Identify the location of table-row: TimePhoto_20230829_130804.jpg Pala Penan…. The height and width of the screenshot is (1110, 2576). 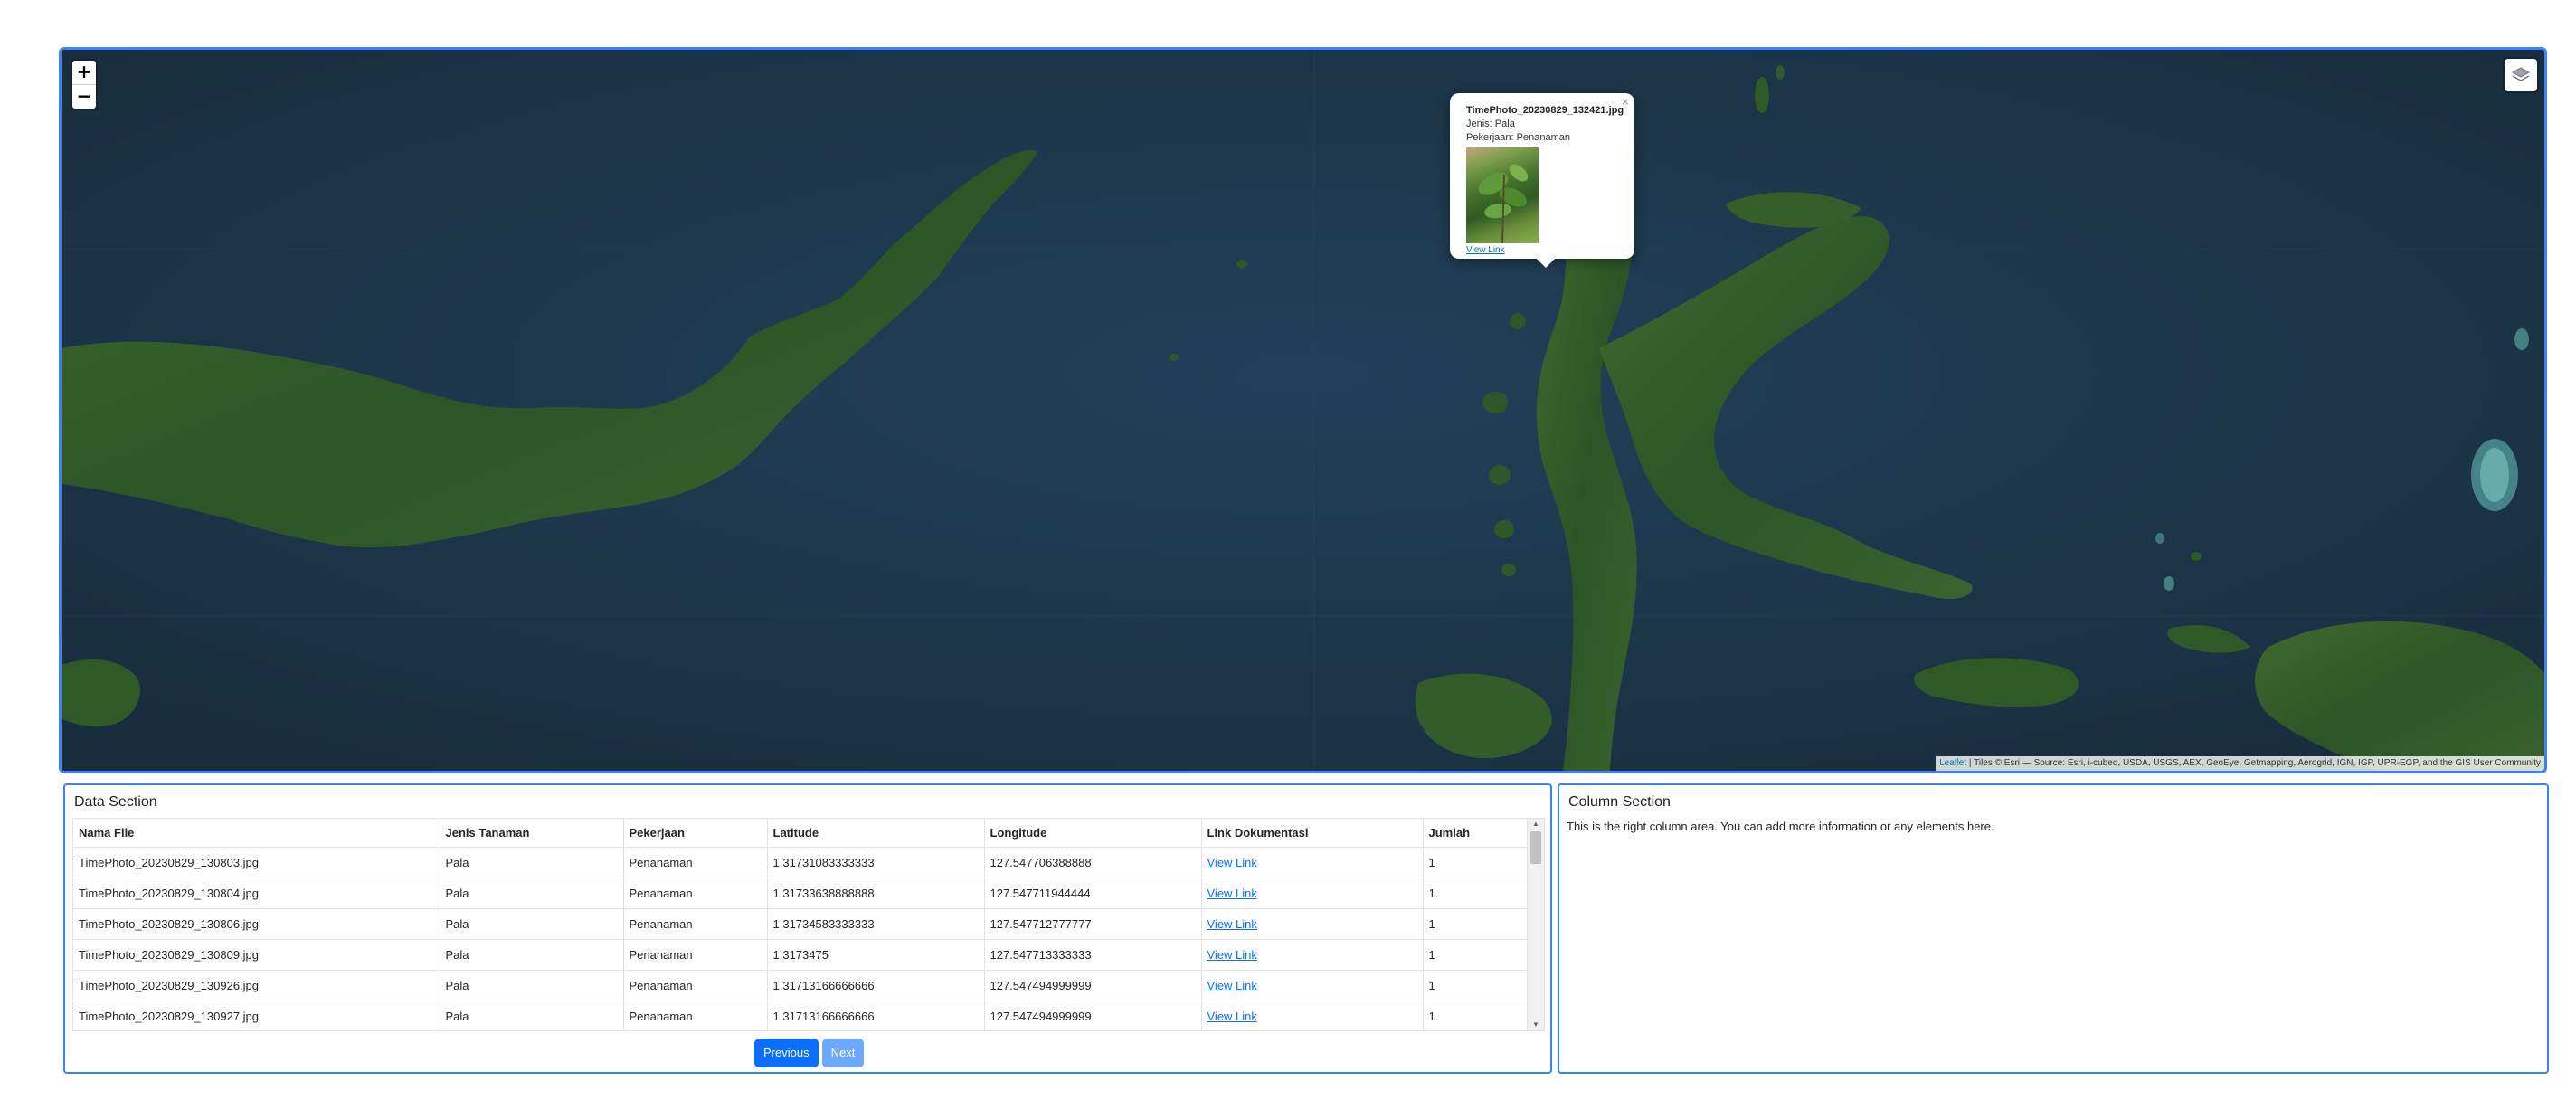
(801, 893).